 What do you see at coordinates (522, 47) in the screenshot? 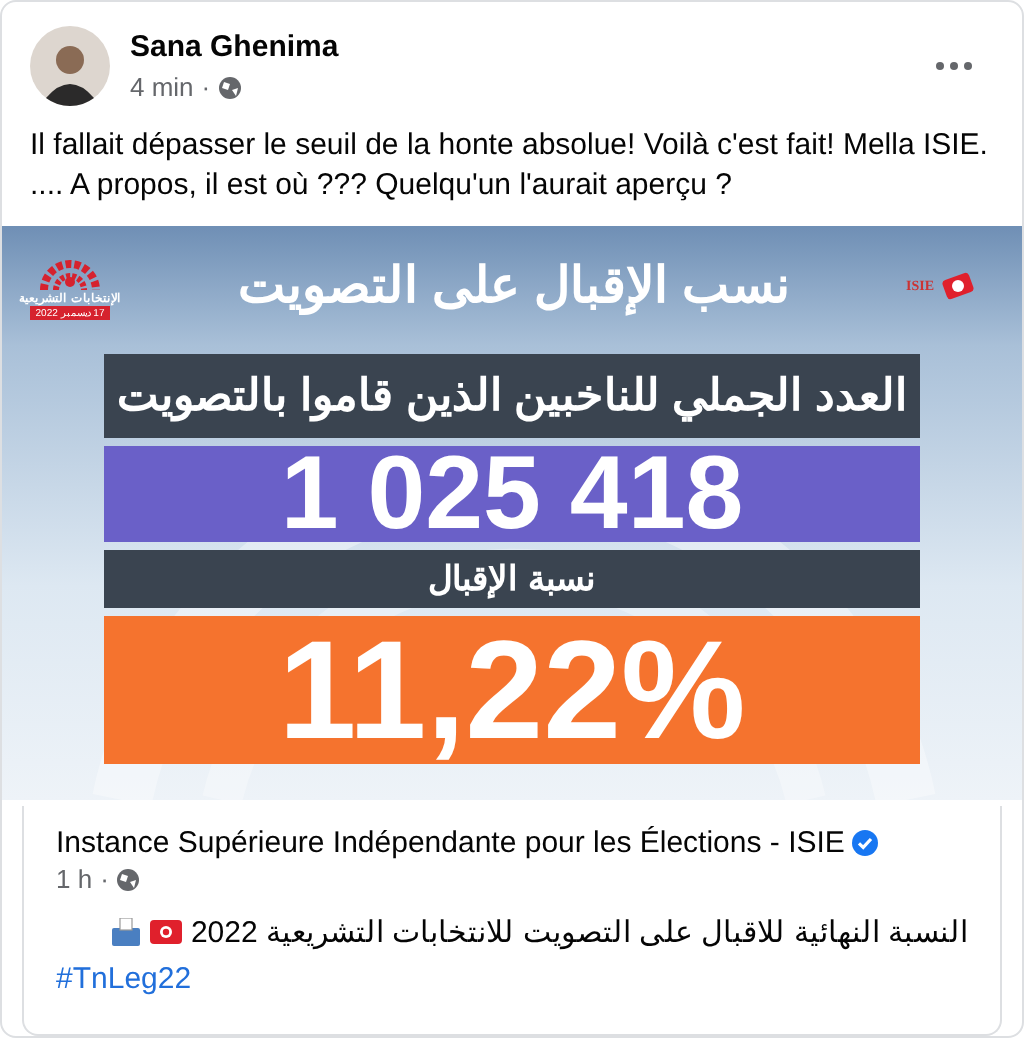
I see `author-name: Sana Ghenima` at bounding box center [522, 47].